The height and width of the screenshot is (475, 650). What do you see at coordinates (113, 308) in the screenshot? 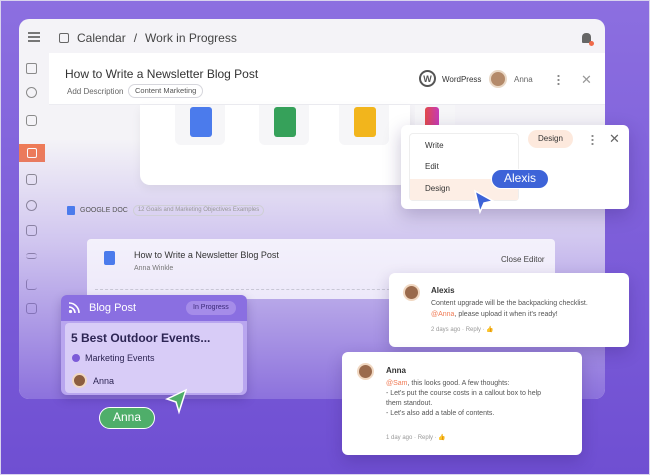
I see `card-type-label: Blog Post` at bounding box center [113, 308].